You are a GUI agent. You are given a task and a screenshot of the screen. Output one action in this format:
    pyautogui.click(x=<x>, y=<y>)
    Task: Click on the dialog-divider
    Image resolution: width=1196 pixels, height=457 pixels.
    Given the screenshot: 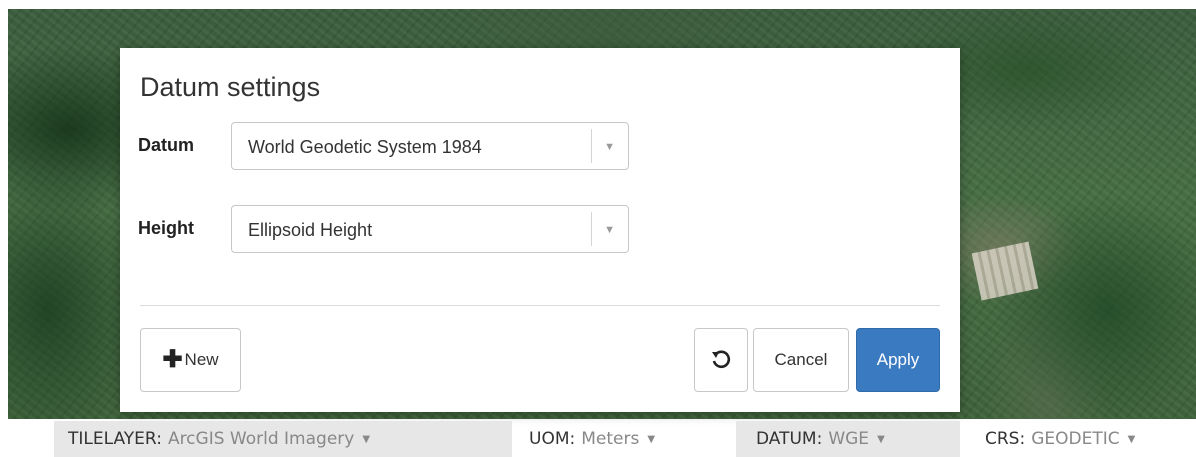 What is the action you would take?
    pyautogui.click(x=540, y=305)
    